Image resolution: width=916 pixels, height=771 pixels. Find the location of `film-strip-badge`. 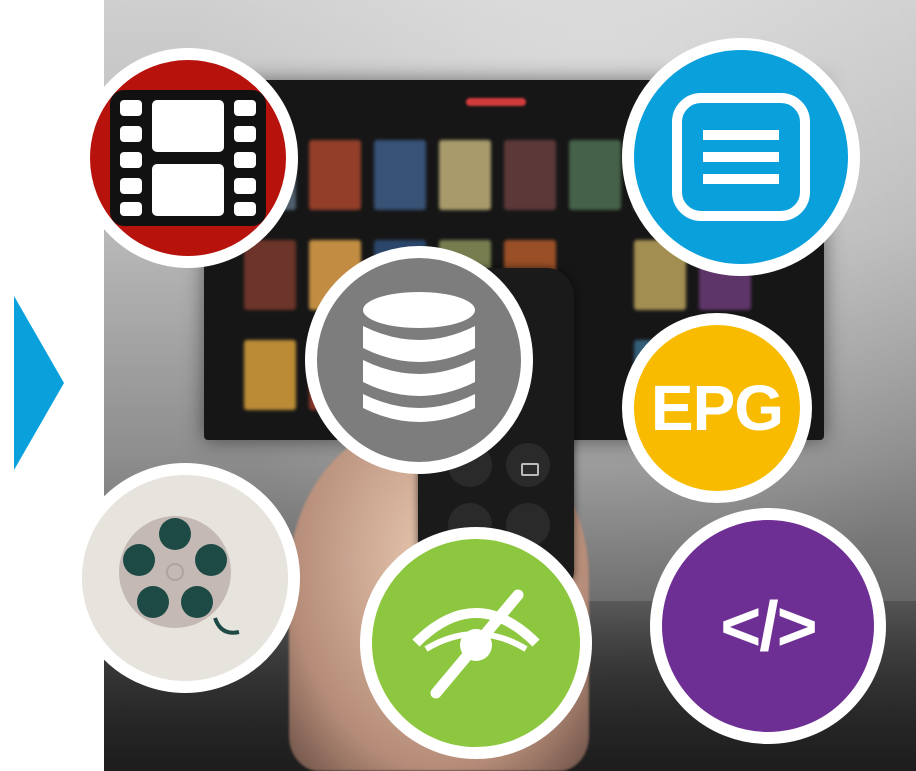

film-strip-badge is located at coordinates (188, 158).